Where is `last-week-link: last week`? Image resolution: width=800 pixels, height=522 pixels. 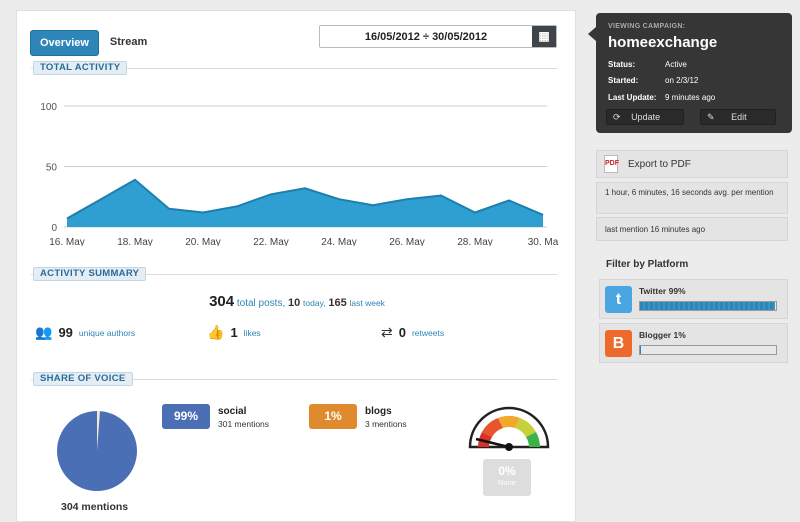 last-week-link: last week is located at coordinates (367, 303).